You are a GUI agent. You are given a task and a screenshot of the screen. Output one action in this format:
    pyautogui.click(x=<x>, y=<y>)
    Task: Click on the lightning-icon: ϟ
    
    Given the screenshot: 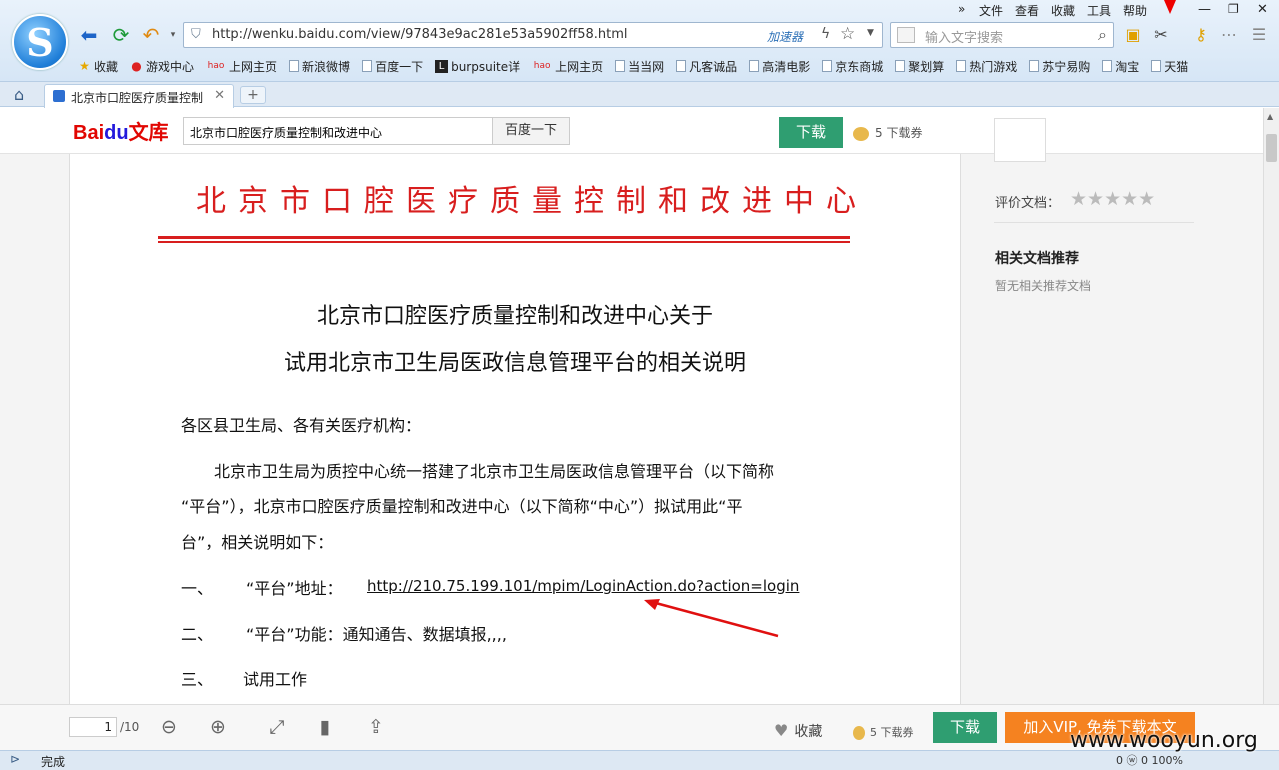 What is the action you would take?
    pyautogui.click(x=825, y=34)
    